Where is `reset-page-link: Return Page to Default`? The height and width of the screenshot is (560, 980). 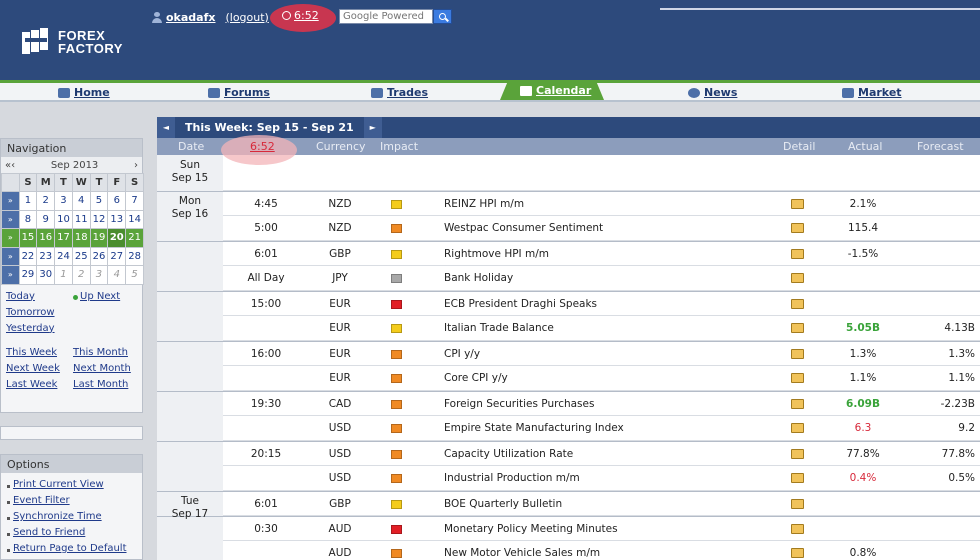
reset-page-link: Return Page to Default is located at coordinates (71, 551).